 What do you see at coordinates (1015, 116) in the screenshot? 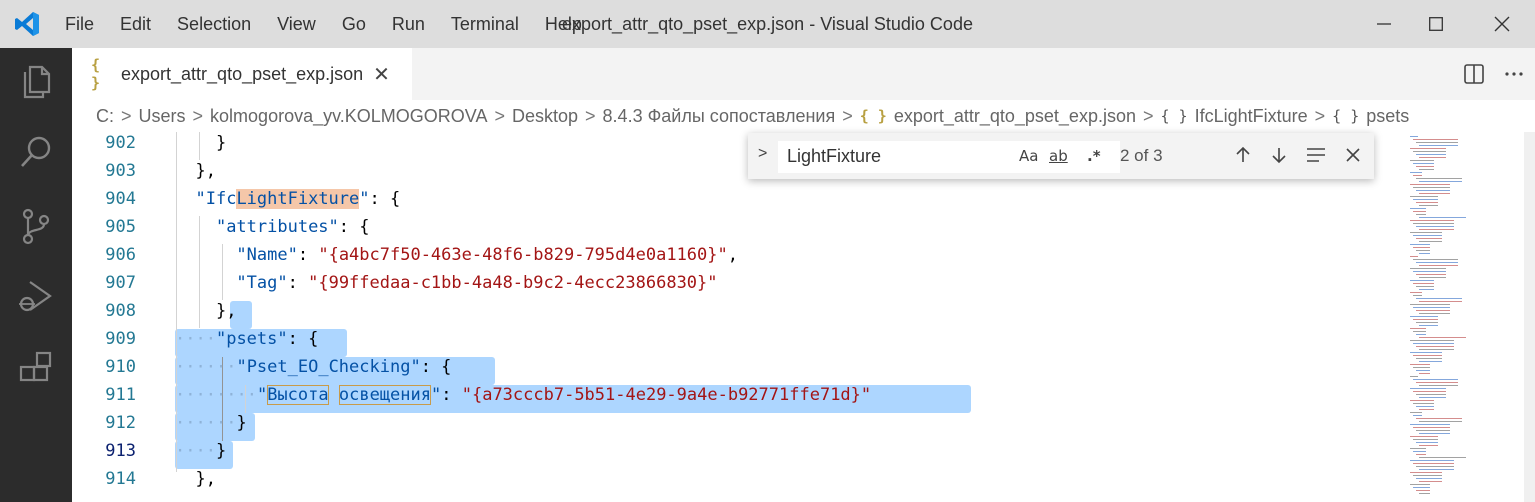
I see `breadcrumb-file: export_attr_qto_pset_exp.json` at bounding box center [1015, 116].